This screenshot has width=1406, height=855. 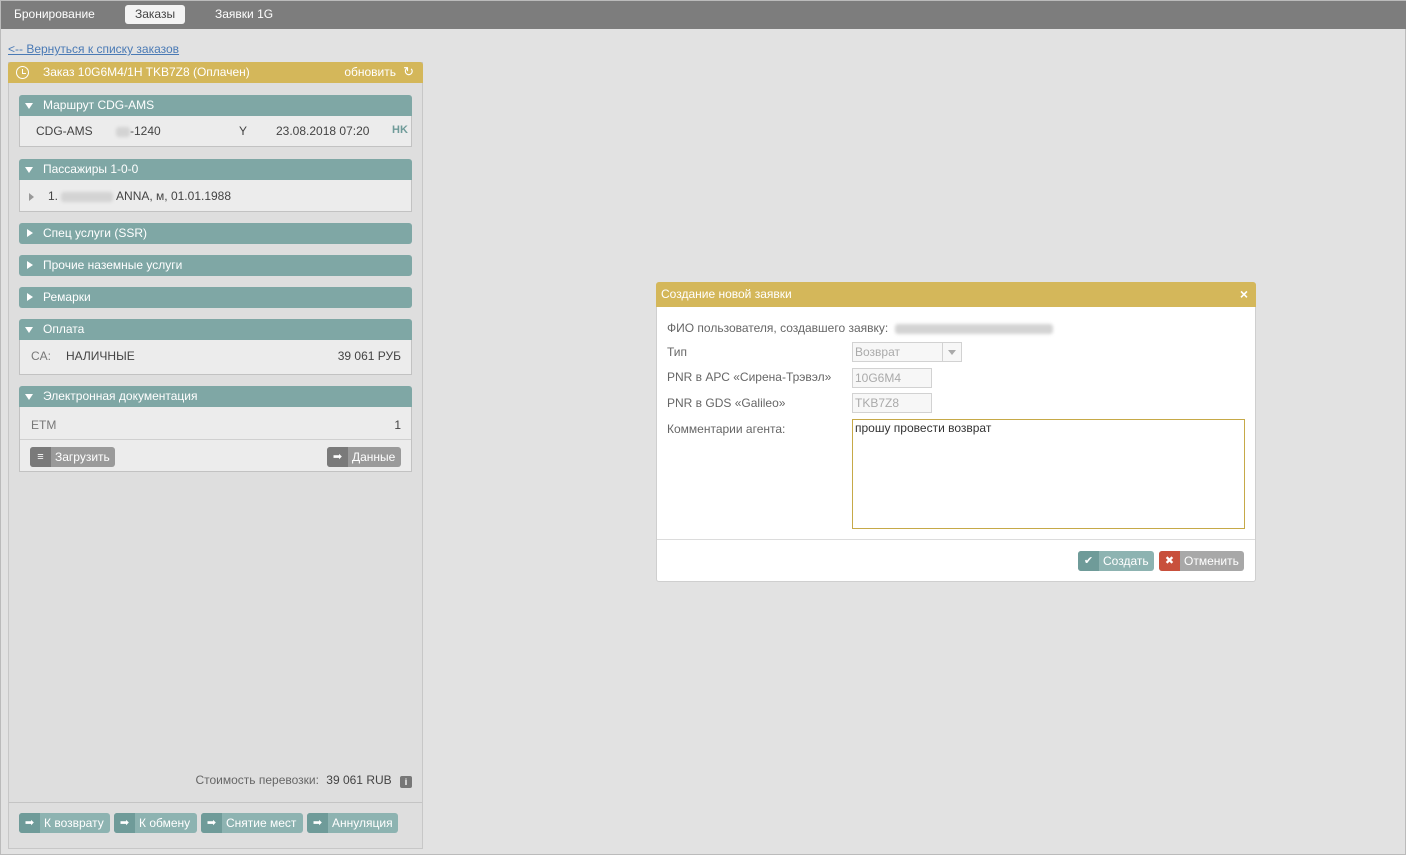 What do you see at coordinates (41, 356) in the screenshot?
I see `payment-code: CA:` at bounding box center [41, 356].